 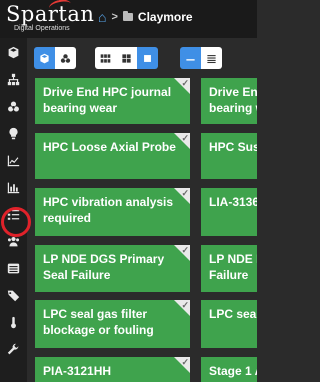 What do you see at coordinates (108, 210) in the screenshot?
I see `card-title: HPC vibration analysis required` at bounding box center [108, 210].